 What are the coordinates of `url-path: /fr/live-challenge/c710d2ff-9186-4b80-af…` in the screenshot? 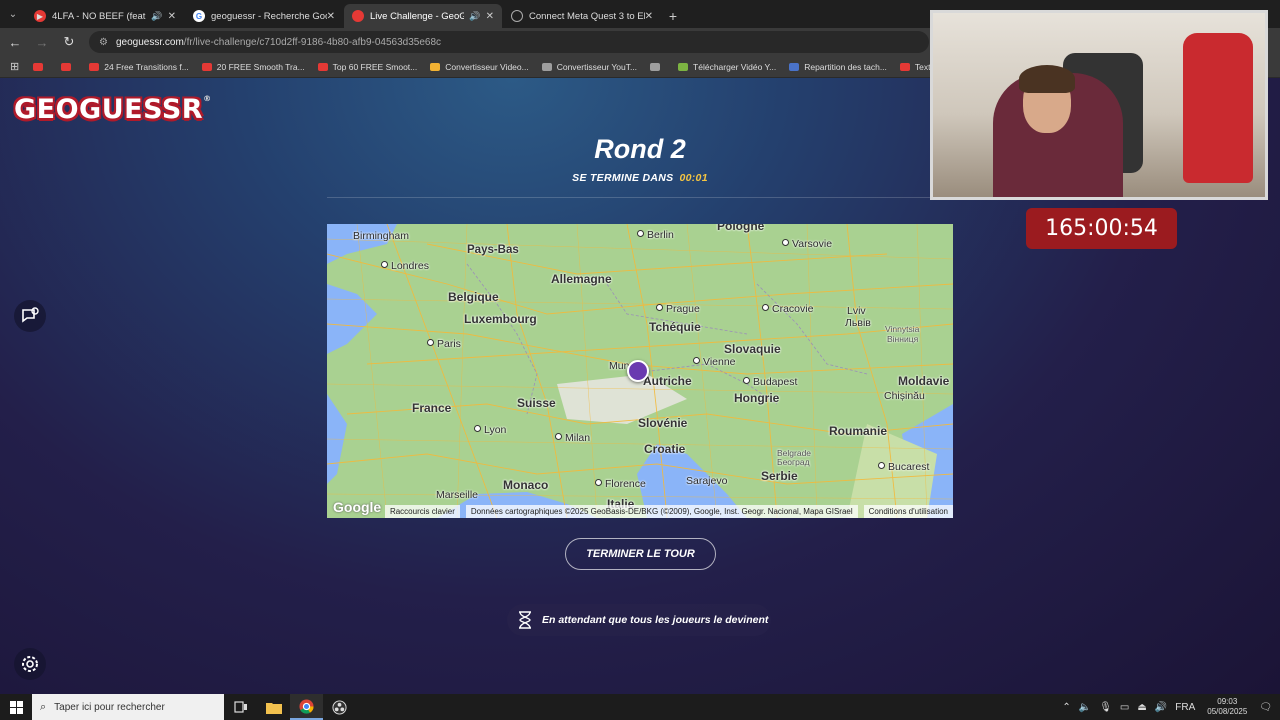 It's located at (312, 42).